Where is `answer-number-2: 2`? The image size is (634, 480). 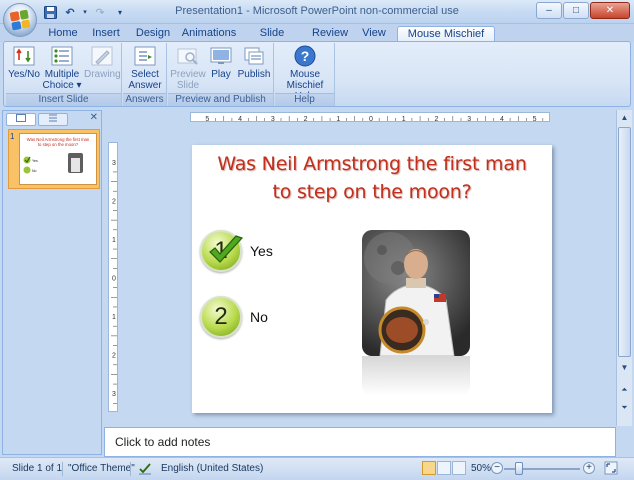 answer-number-2: 2 is located at coordinates (221, 316).